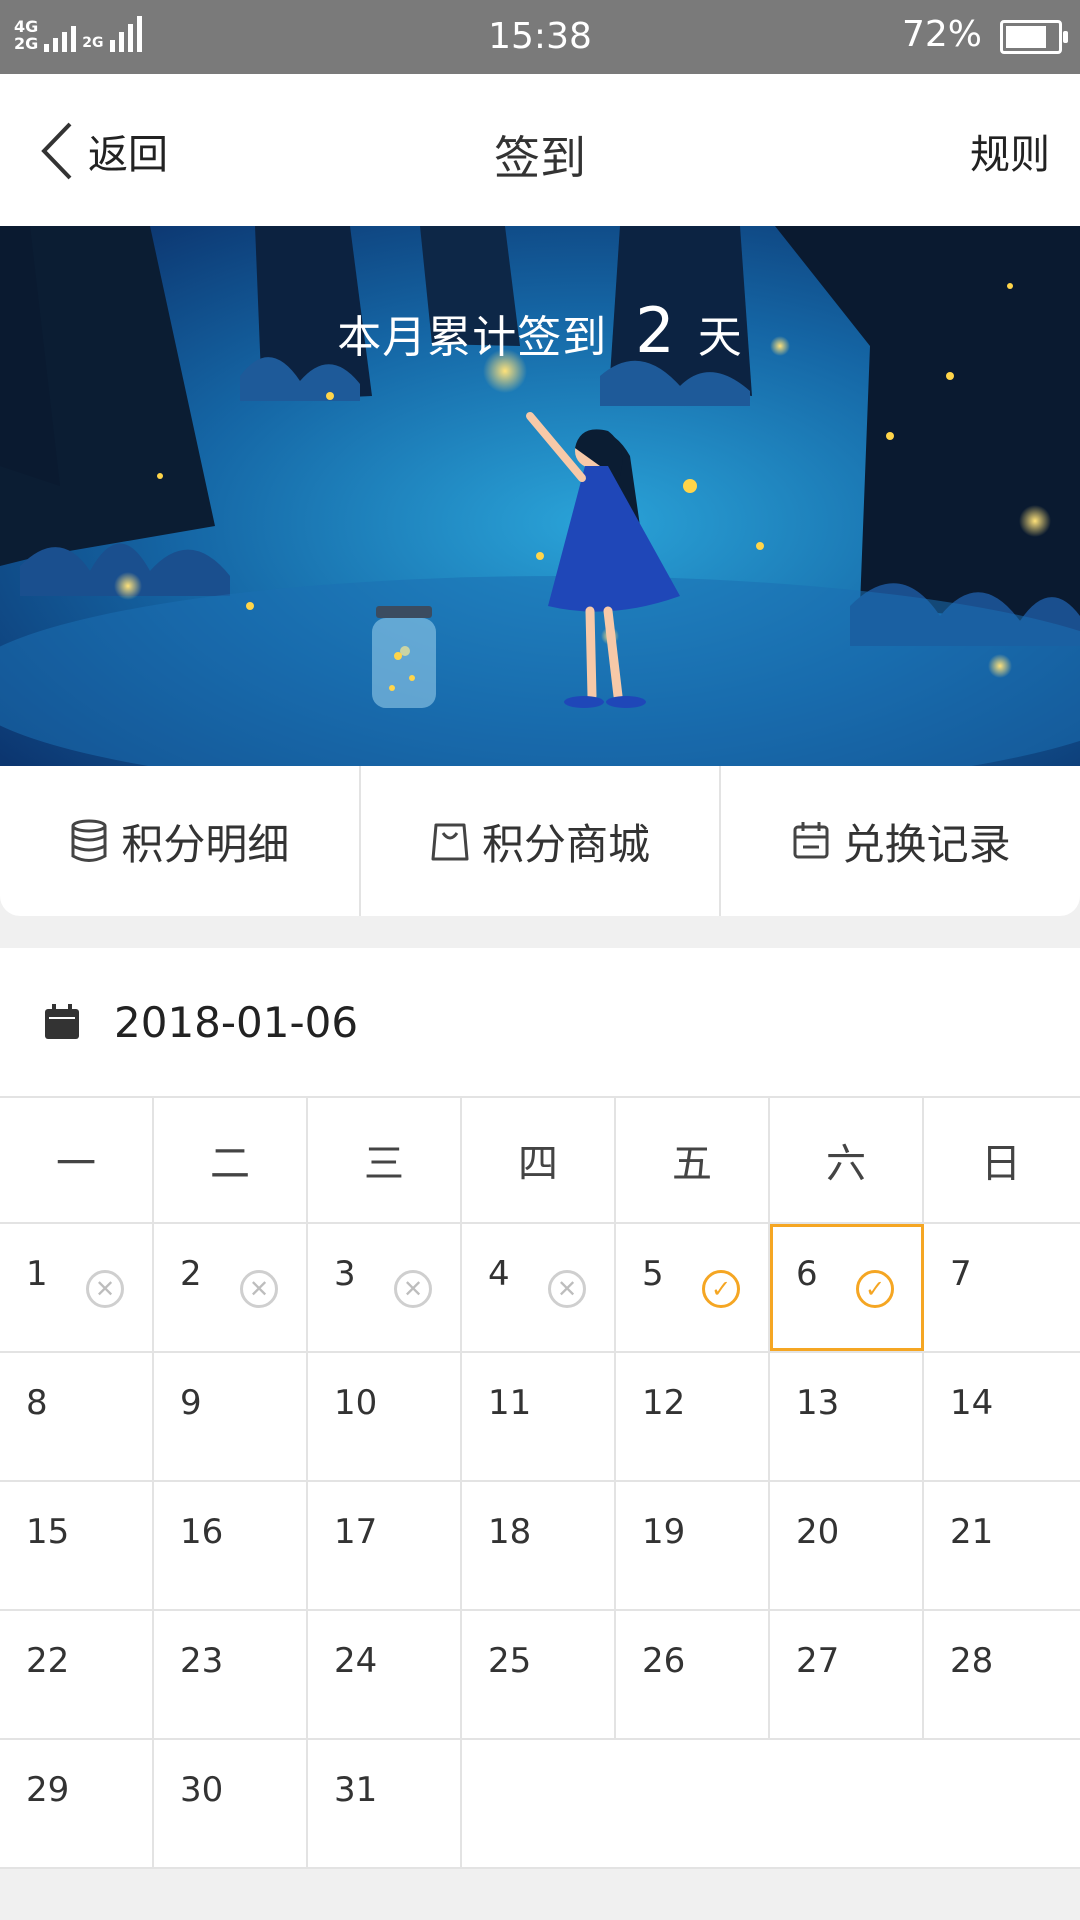 This screenshot has height=1920, width=1080. I want to click on day-number: 11, so click(510, 1403).